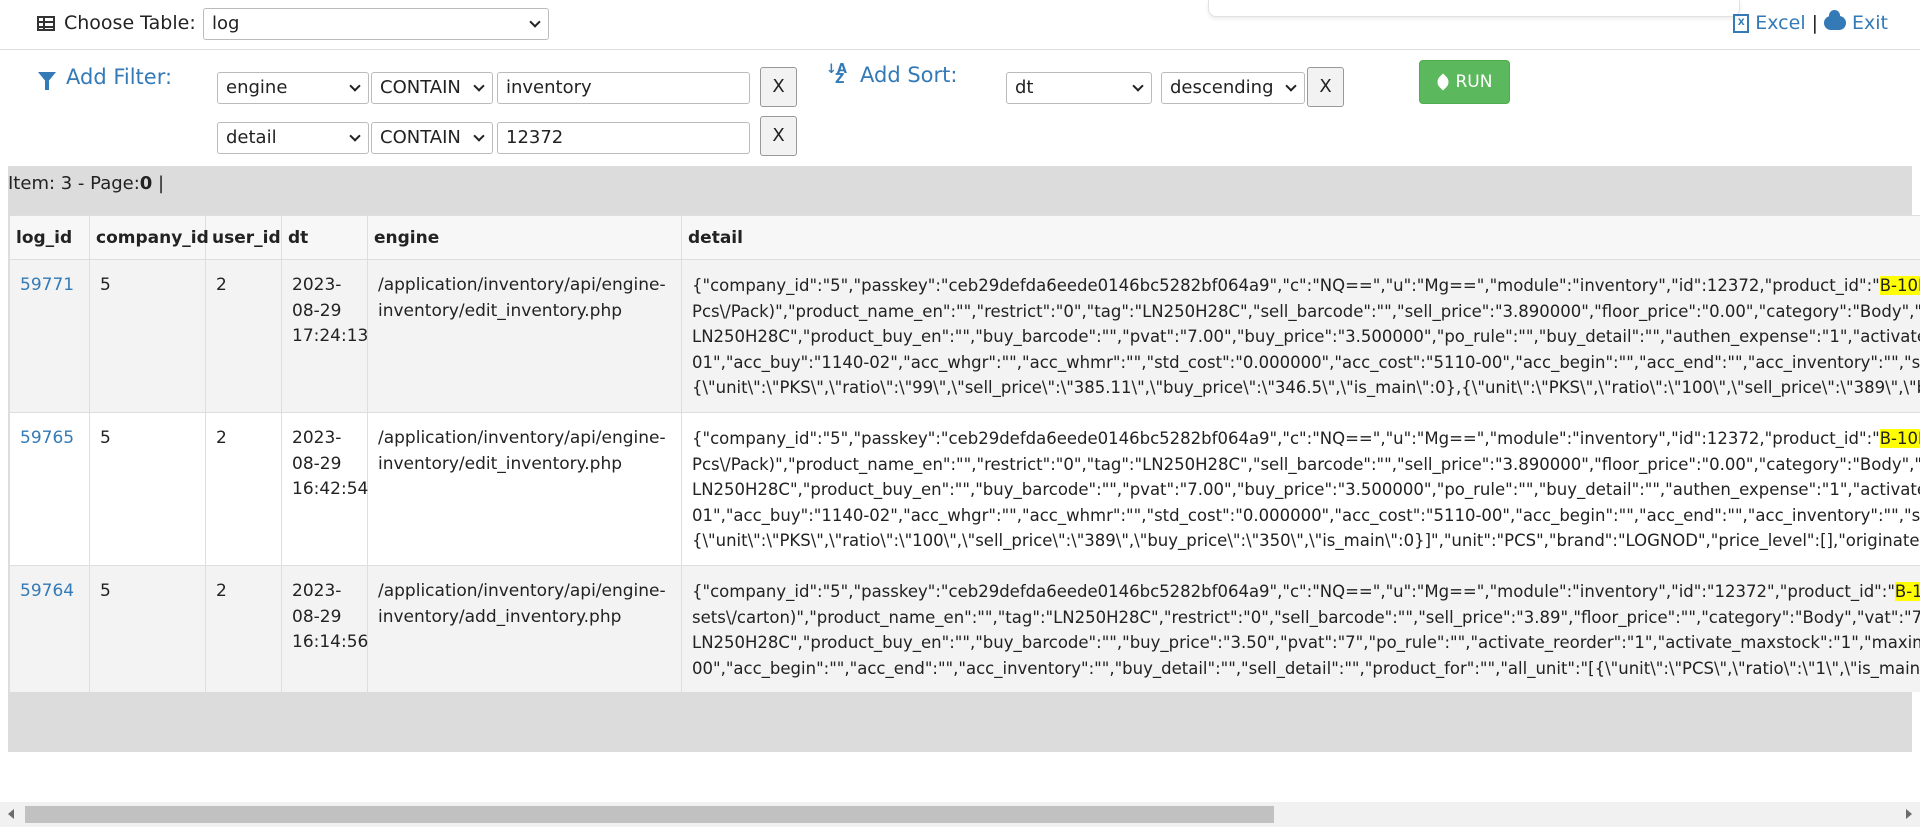  Describe the element at coordinates (47, 438) in the screenshot. I see `log-id-link: 59765` at that location.